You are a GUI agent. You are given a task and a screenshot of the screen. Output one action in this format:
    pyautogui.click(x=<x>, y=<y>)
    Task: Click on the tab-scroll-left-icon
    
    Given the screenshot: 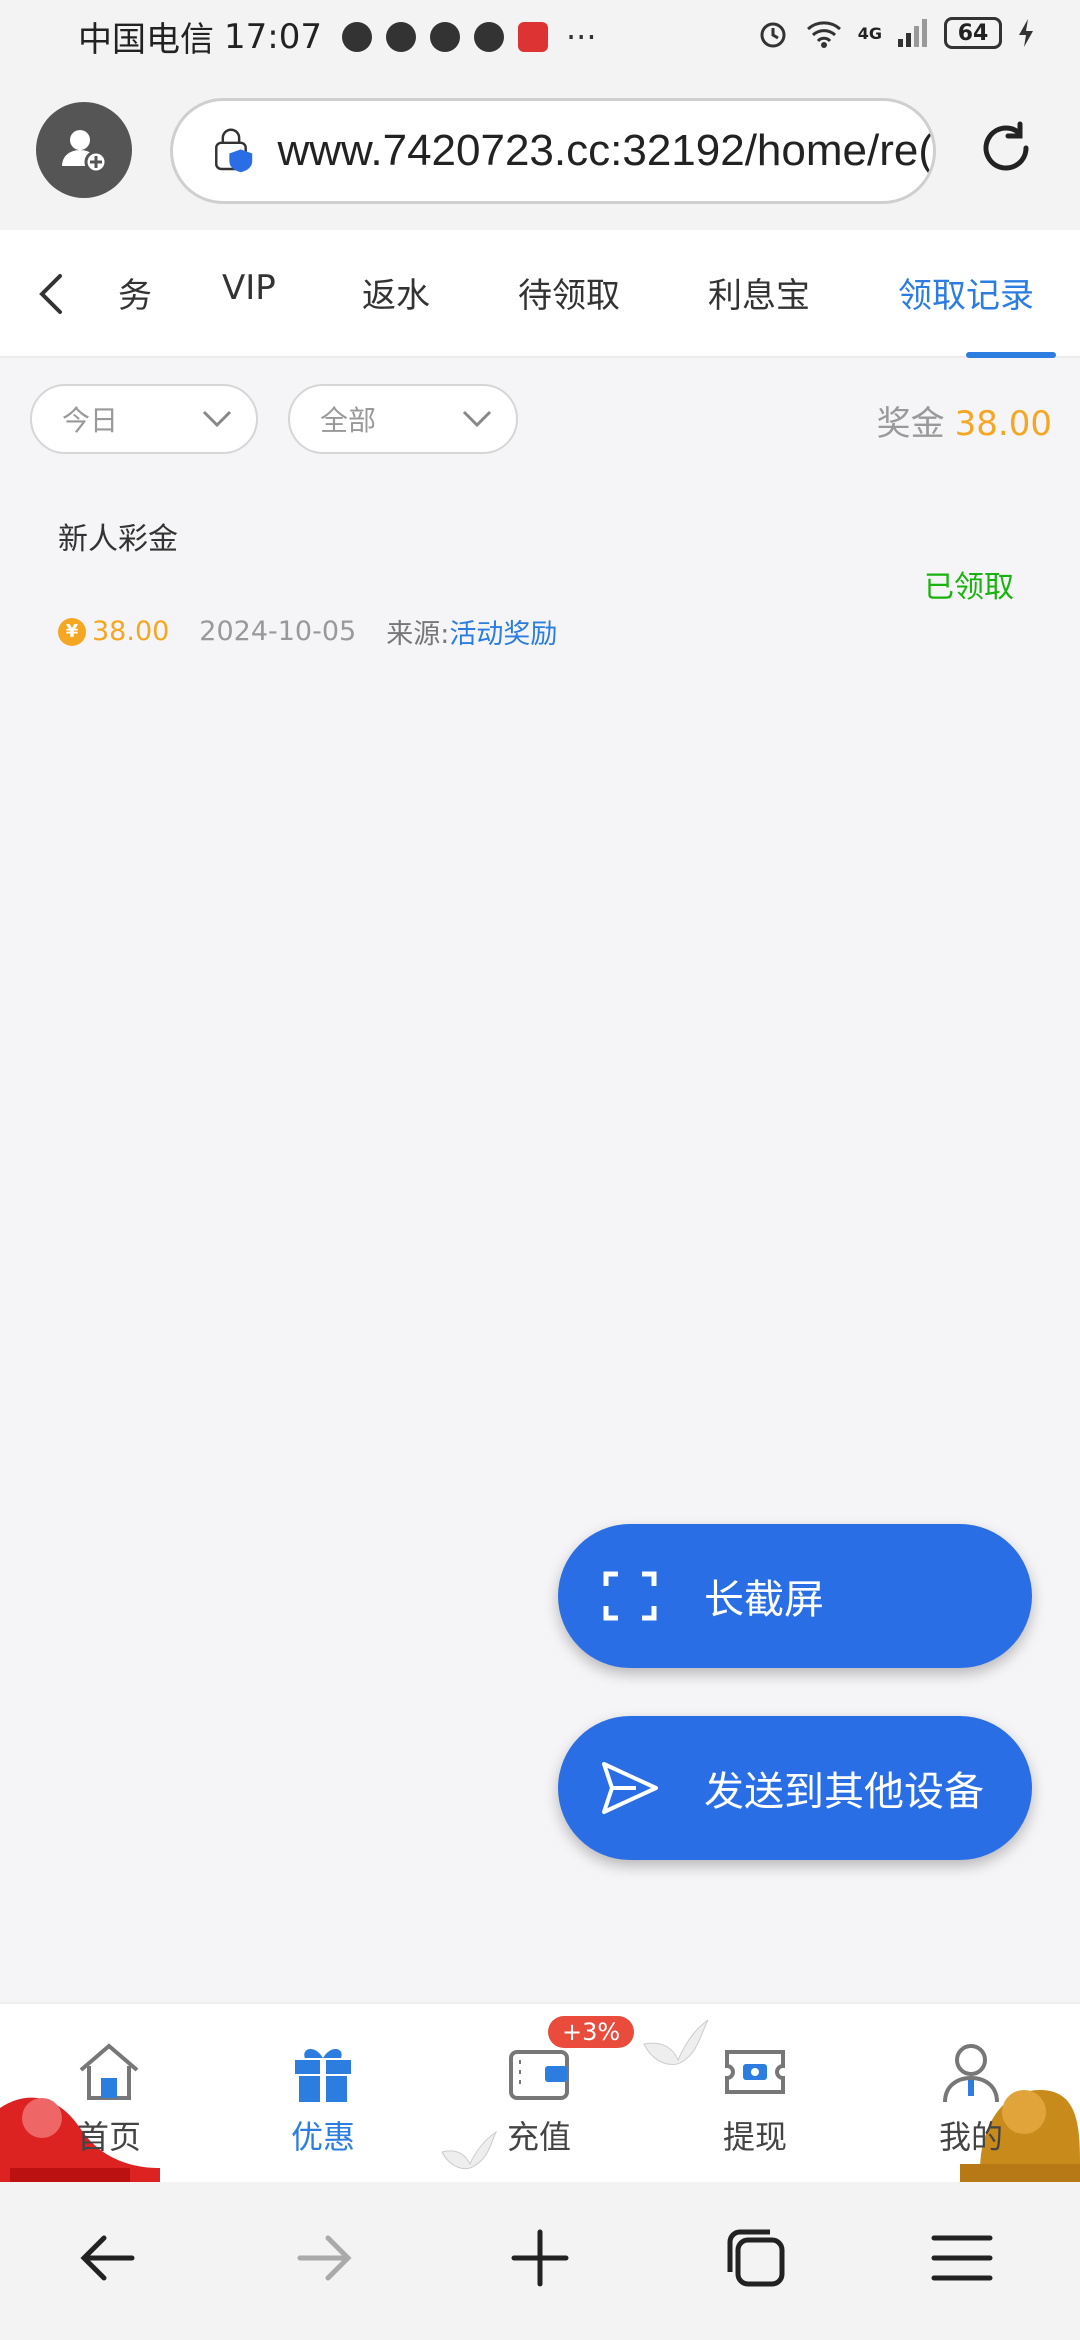 What is the action you would take?
    pyautogui.click(x=52, y=294)
    